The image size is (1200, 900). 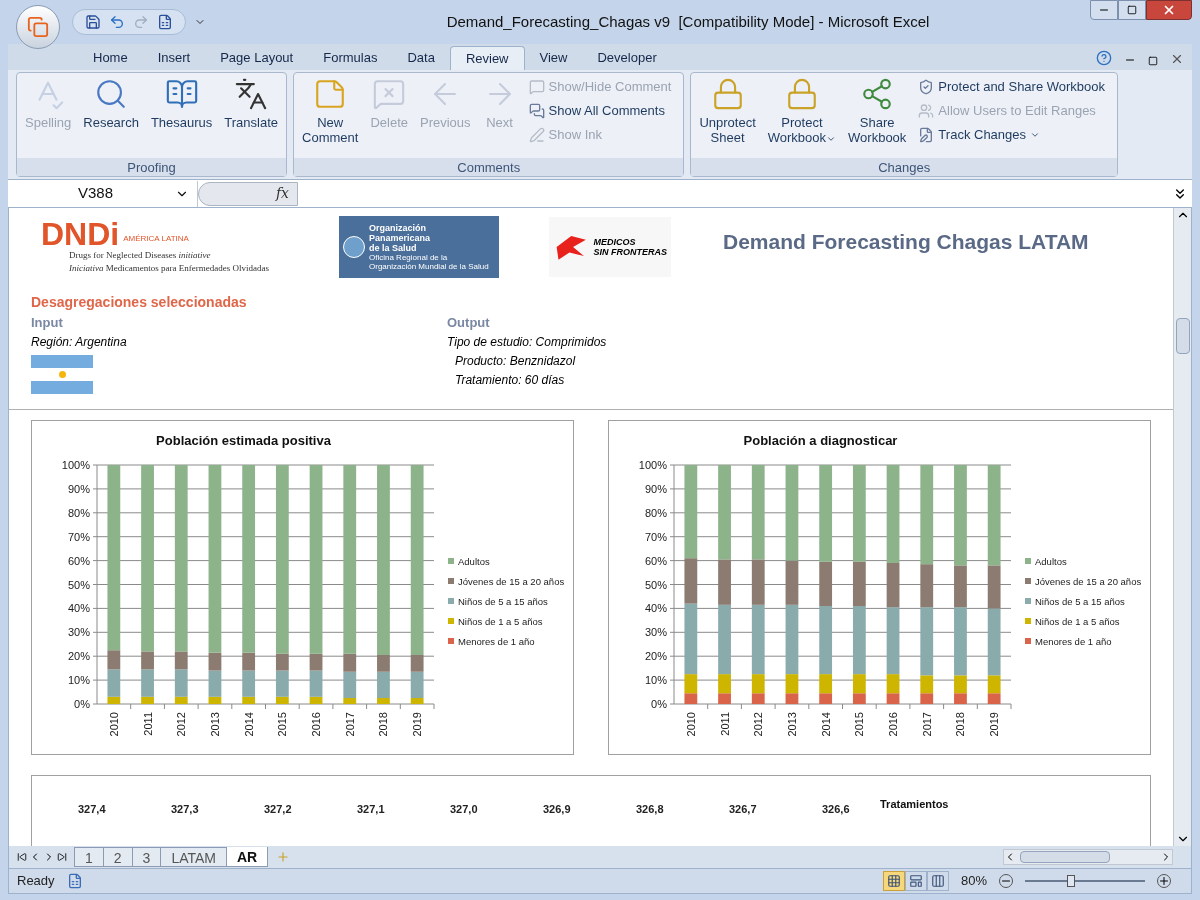 What do you see at coordinates (515, 361) in the screenshot?
I see `output-line: Producto: Benznidazol` at bounding box center [515, 361].